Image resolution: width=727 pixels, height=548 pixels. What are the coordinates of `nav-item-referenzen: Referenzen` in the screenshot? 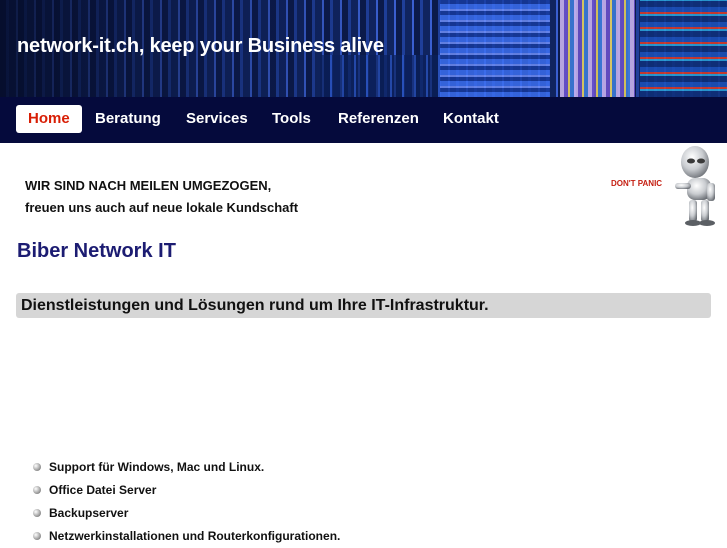 It's located at (378, 119).